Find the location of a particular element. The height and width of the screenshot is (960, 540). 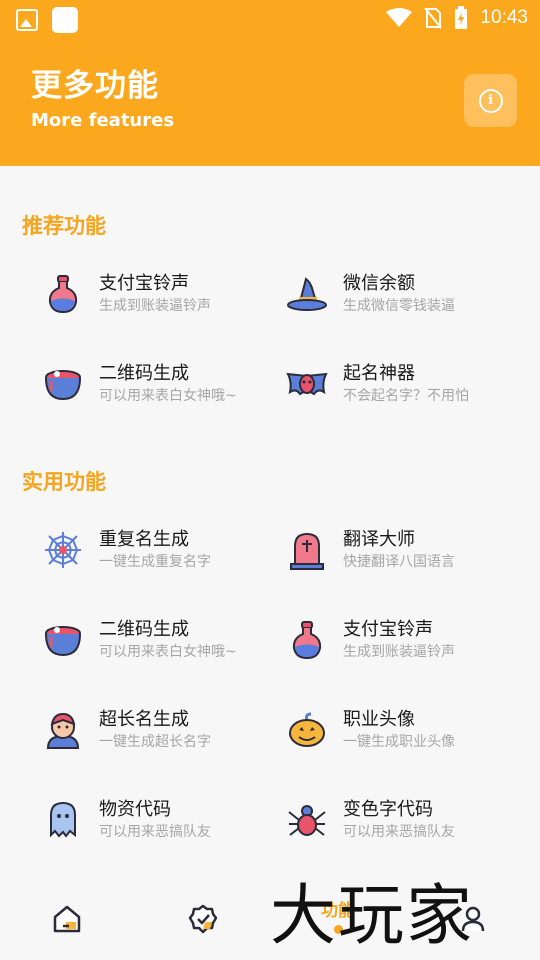

section-title-recommended: 推荐功能 is located at coordinates (64, 226).